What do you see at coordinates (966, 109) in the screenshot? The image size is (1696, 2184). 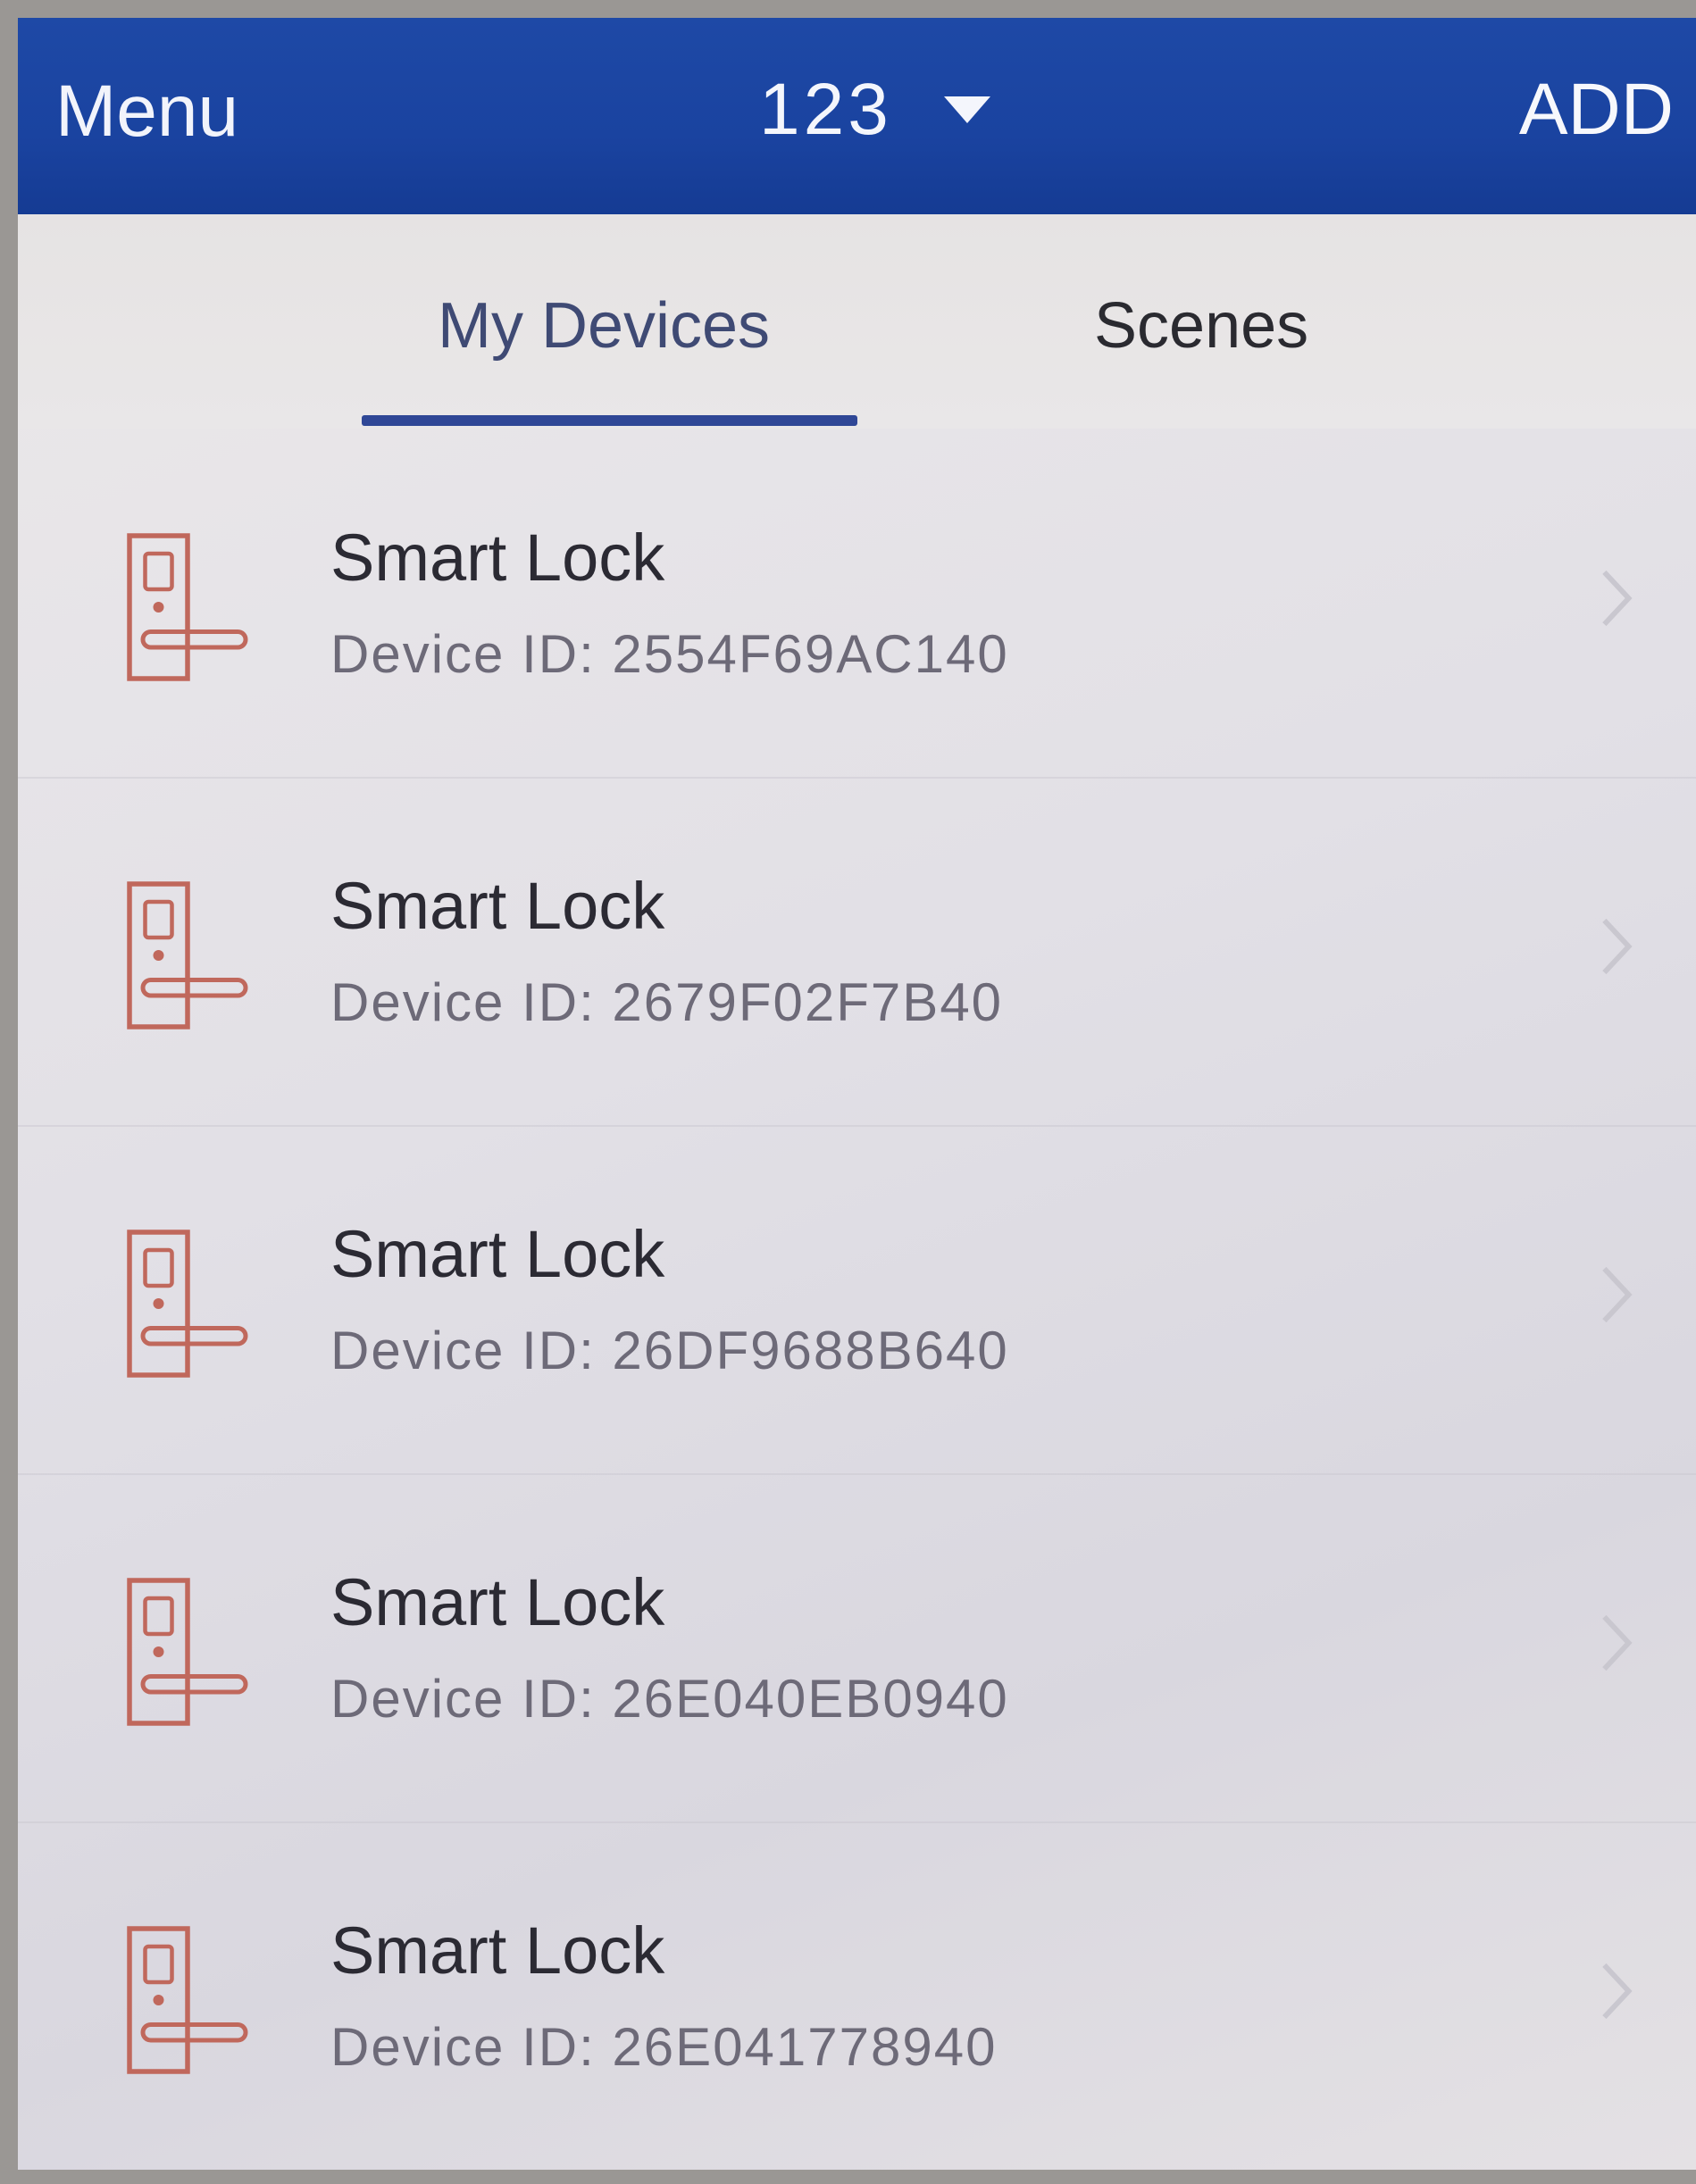 I see `caret-down-icon` at bounding box center [966, 109].